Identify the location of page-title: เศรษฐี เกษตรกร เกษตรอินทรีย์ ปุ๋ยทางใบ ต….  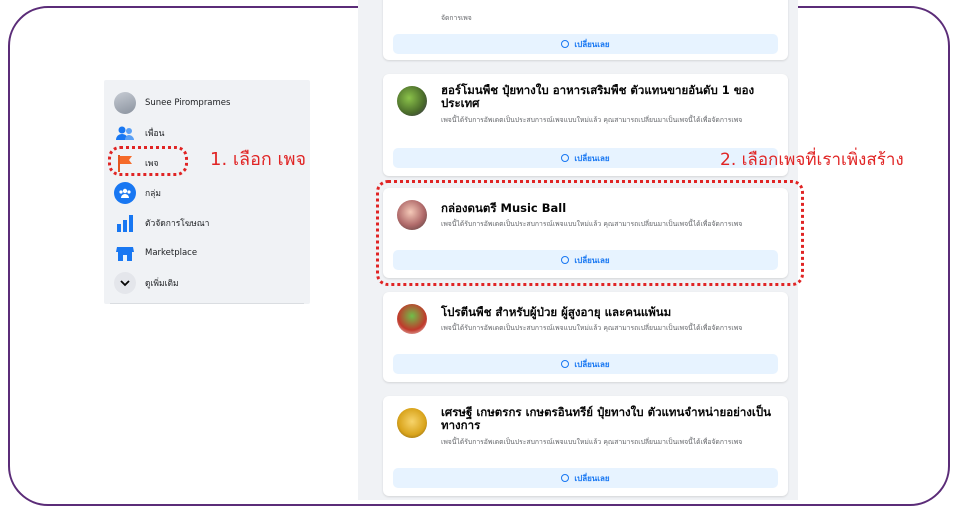
(607, 419).